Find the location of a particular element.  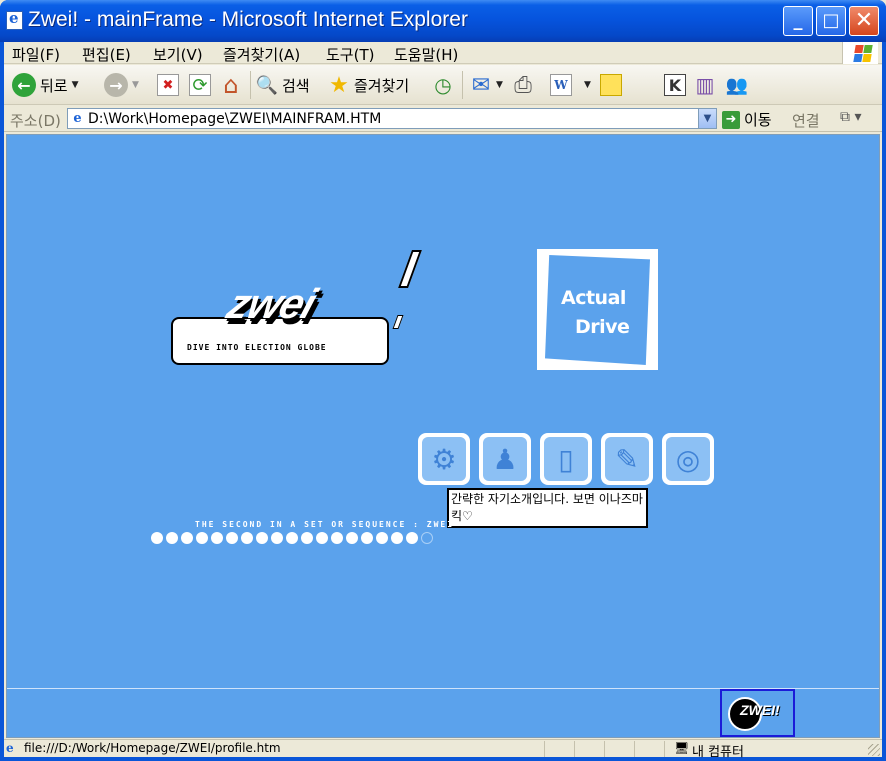

go-label: 이동 is located at coordinates (758, 120).